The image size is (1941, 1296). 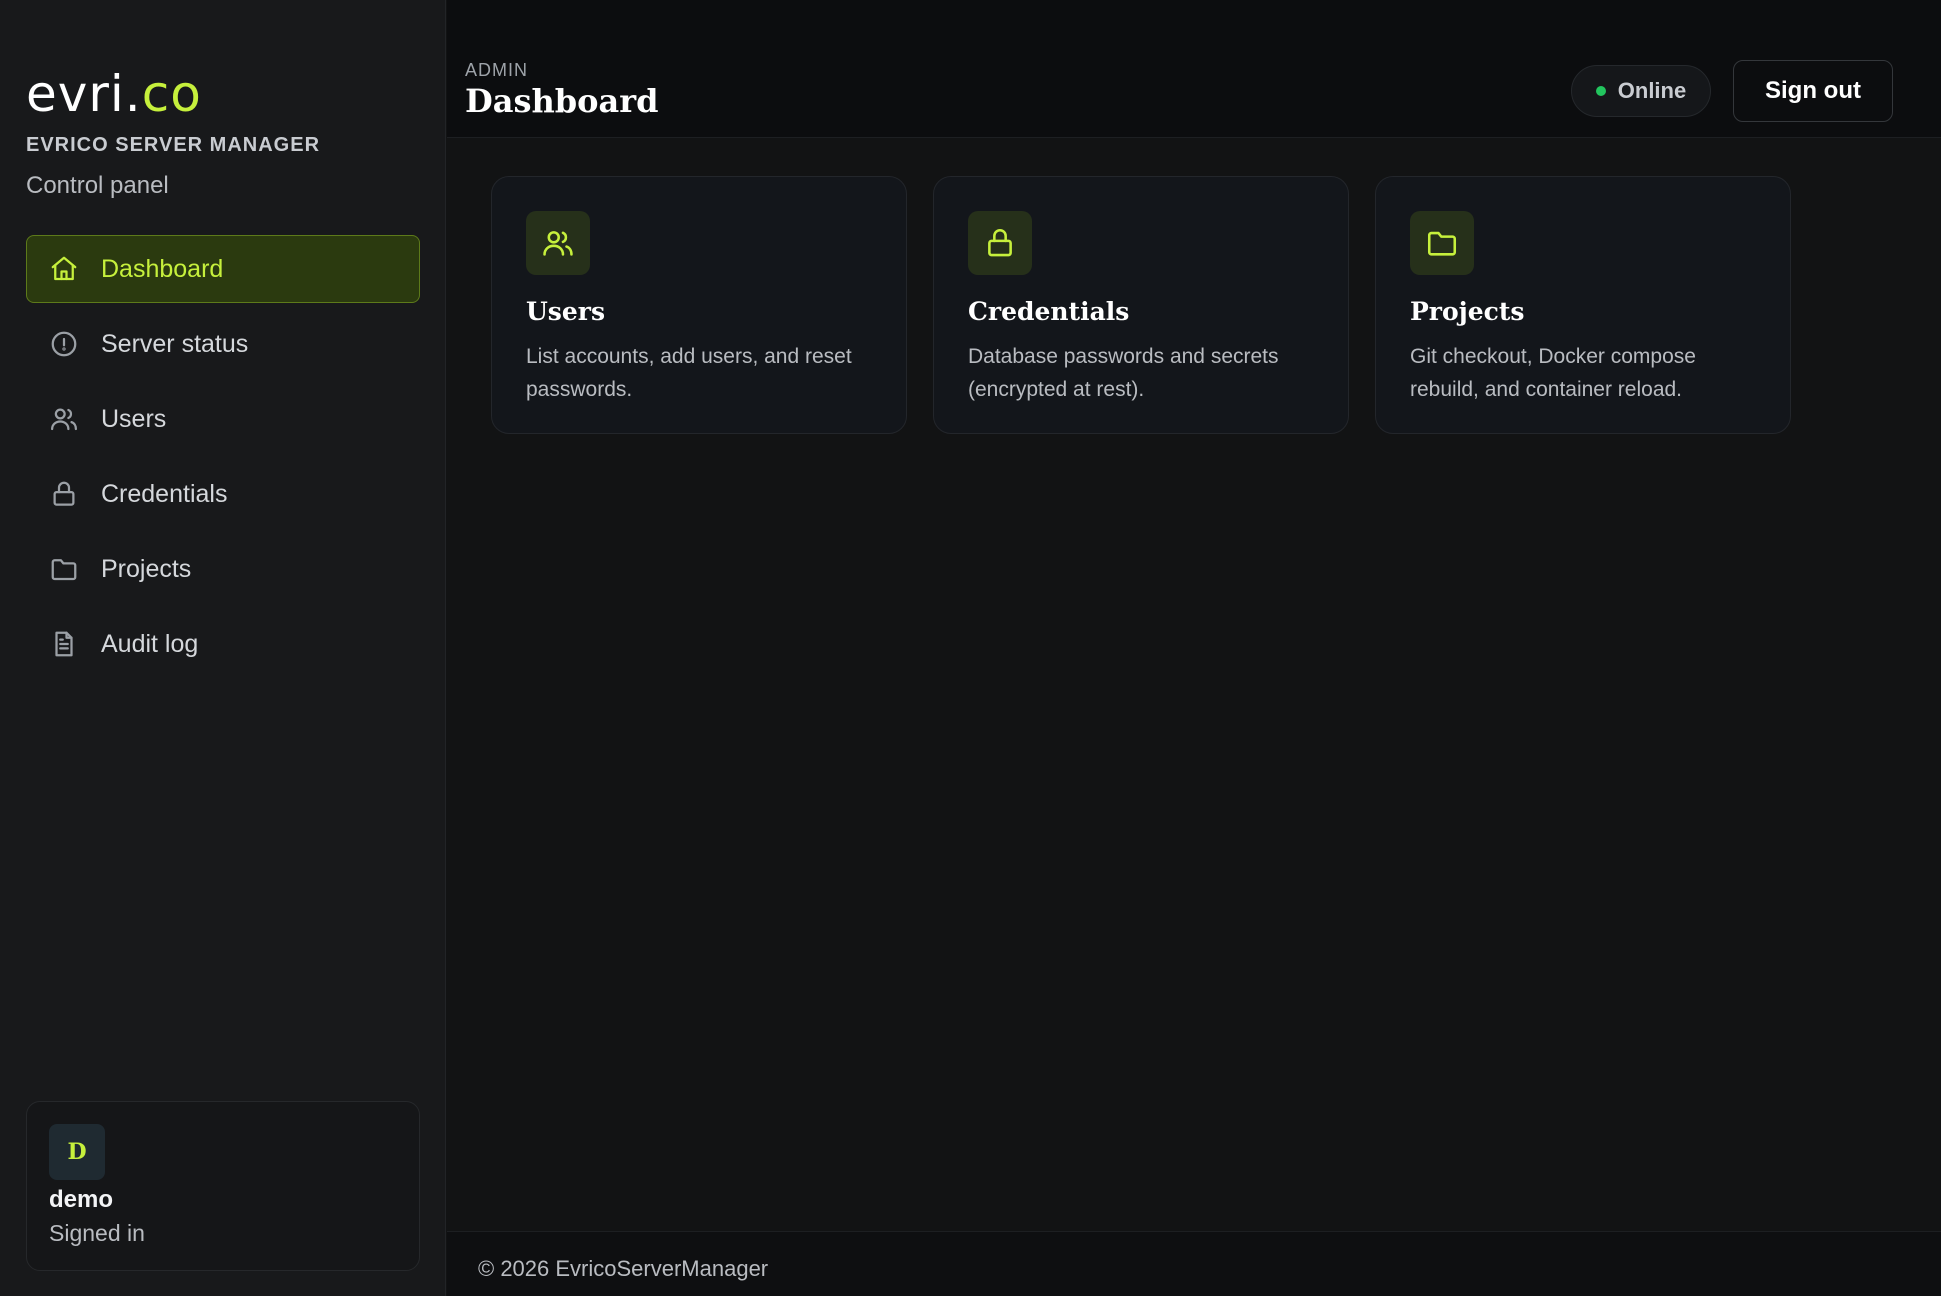 What do you see at coordinates (97, 1233) in the screenshot?
I see `user-status: Signed in` at bounding box center [97, 1233].